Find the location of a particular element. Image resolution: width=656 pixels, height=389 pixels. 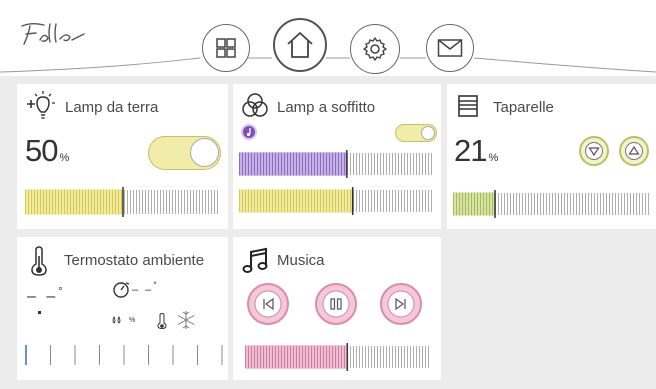

decimal-dot is located at coordinates (39, 312).